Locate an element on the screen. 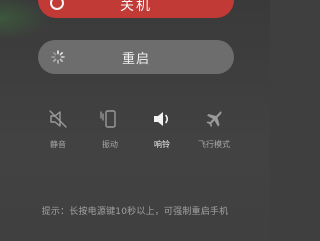 The width and height of the screenshot is (320, 241). toggle-ring-label: 响铃 is located at coordinates (162, 144).